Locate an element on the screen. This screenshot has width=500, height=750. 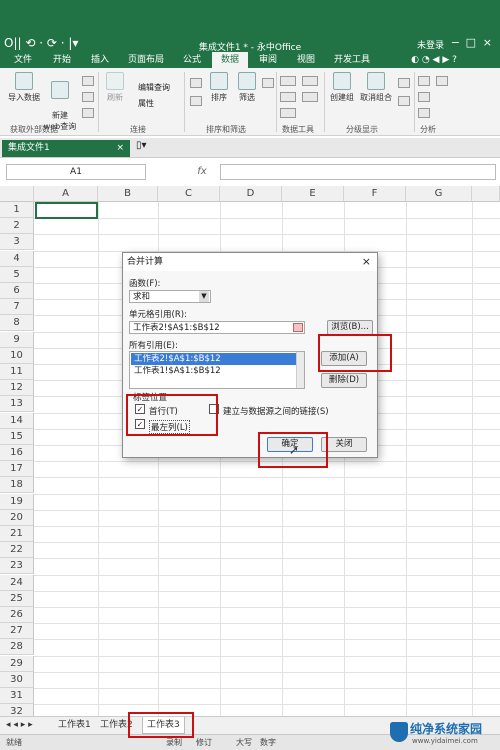
sort-button: 排序 is located at coordinates (219, 87).